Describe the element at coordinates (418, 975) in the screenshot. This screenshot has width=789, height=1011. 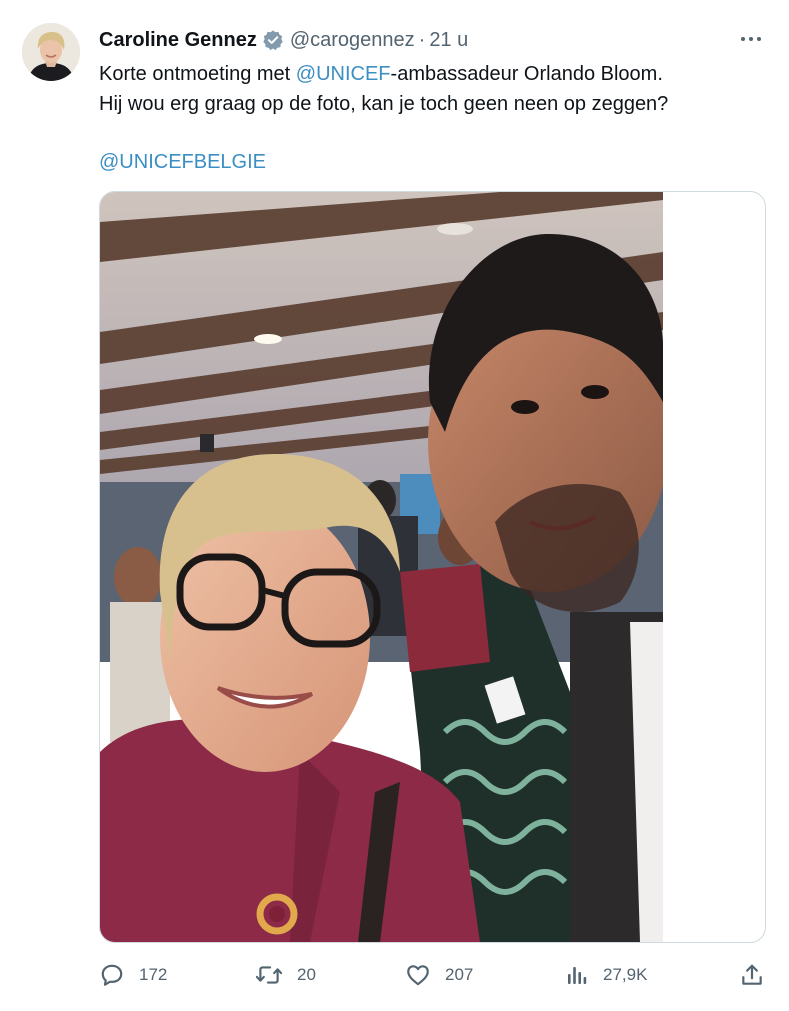
I see `heart-icon` at that location.